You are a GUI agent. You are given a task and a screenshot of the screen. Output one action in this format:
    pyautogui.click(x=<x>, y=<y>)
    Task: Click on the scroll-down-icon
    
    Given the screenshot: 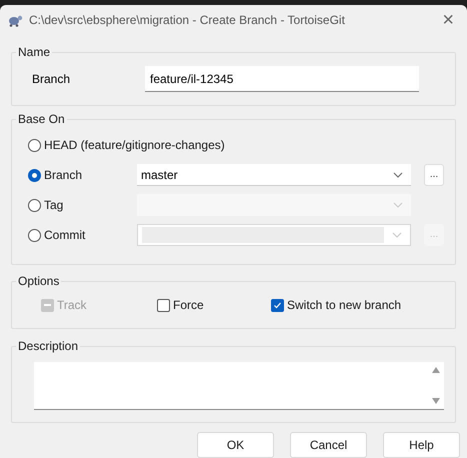 What is the action you would take?
    pyautogui.click(x=436, y=401)
    